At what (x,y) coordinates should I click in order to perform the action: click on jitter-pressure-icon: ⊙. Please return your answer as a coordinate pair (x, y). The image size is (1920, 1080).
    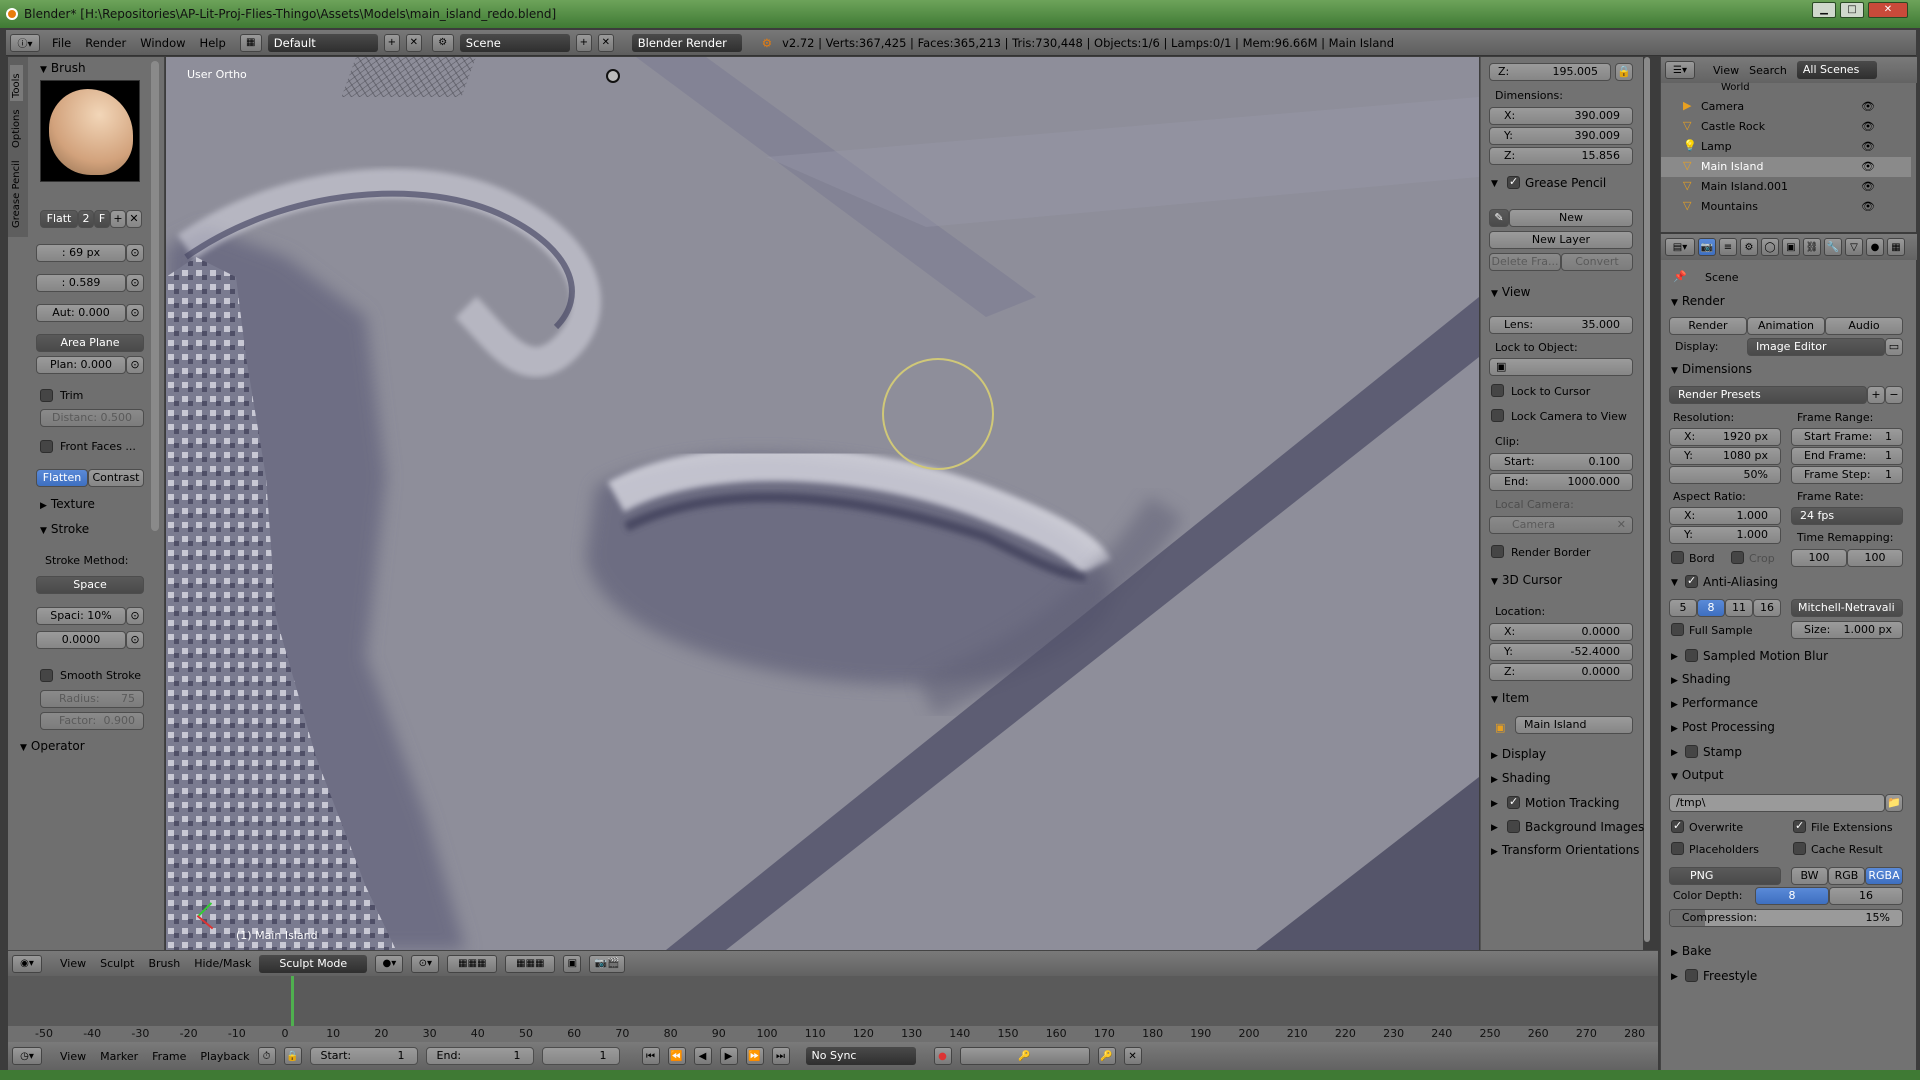
    Looking at the image, I should click on (135, 640).